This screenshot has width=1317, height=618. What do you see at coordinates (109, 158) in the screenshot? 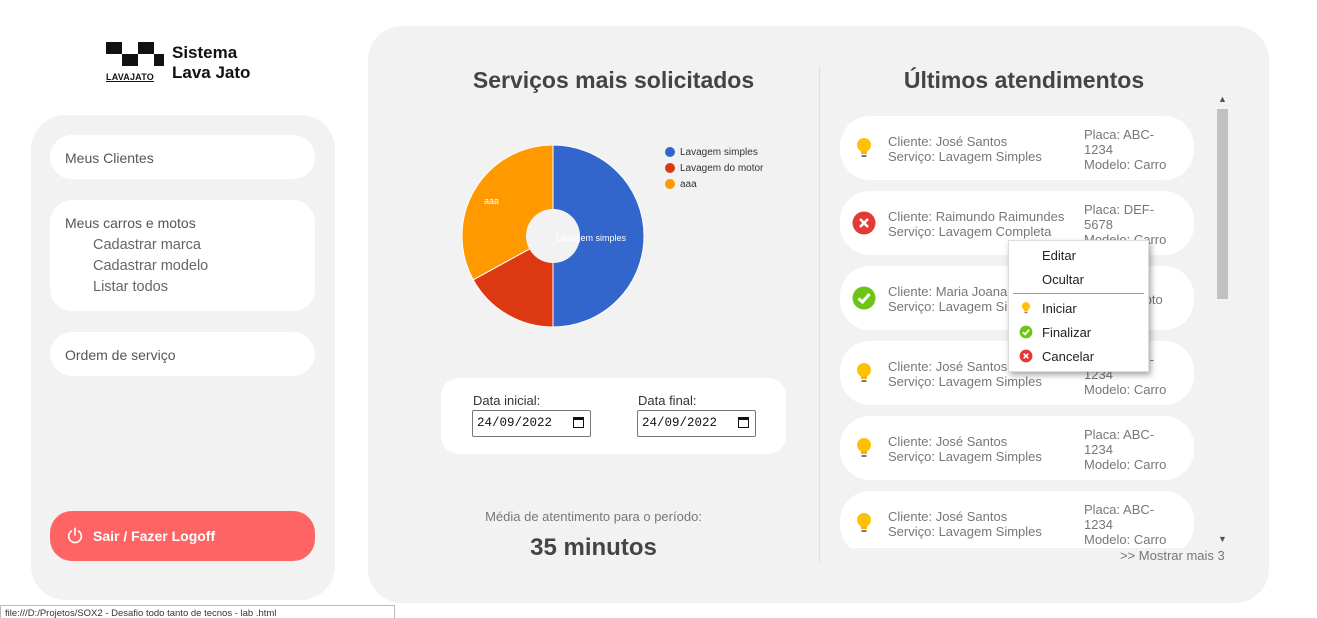
I see `sidebar-item-label: Meus Clientes` at bounding box center [109, 158].